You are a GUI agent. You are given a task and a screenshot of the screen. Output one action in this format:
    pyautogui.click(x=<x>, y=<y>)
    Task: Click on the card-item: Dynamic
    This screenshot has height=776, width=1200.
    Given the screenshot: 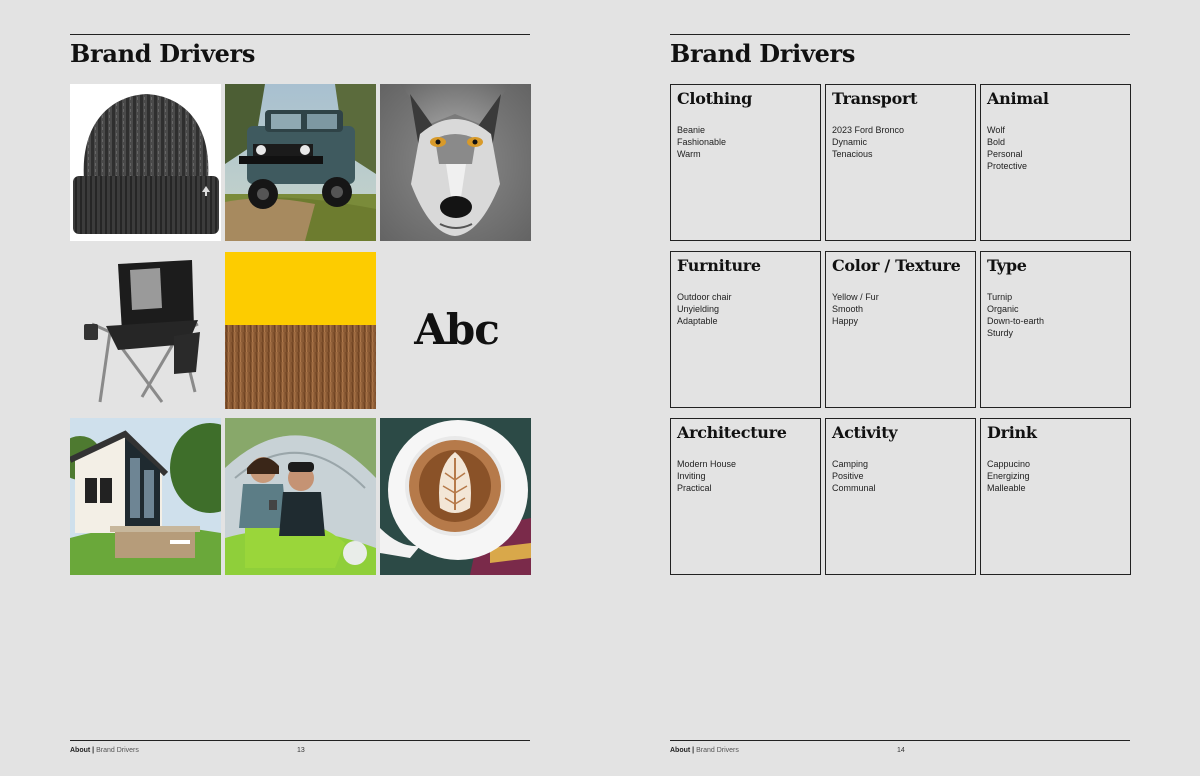 What is the action you would take?
    pyautogui.click(x=850, y=142)
    